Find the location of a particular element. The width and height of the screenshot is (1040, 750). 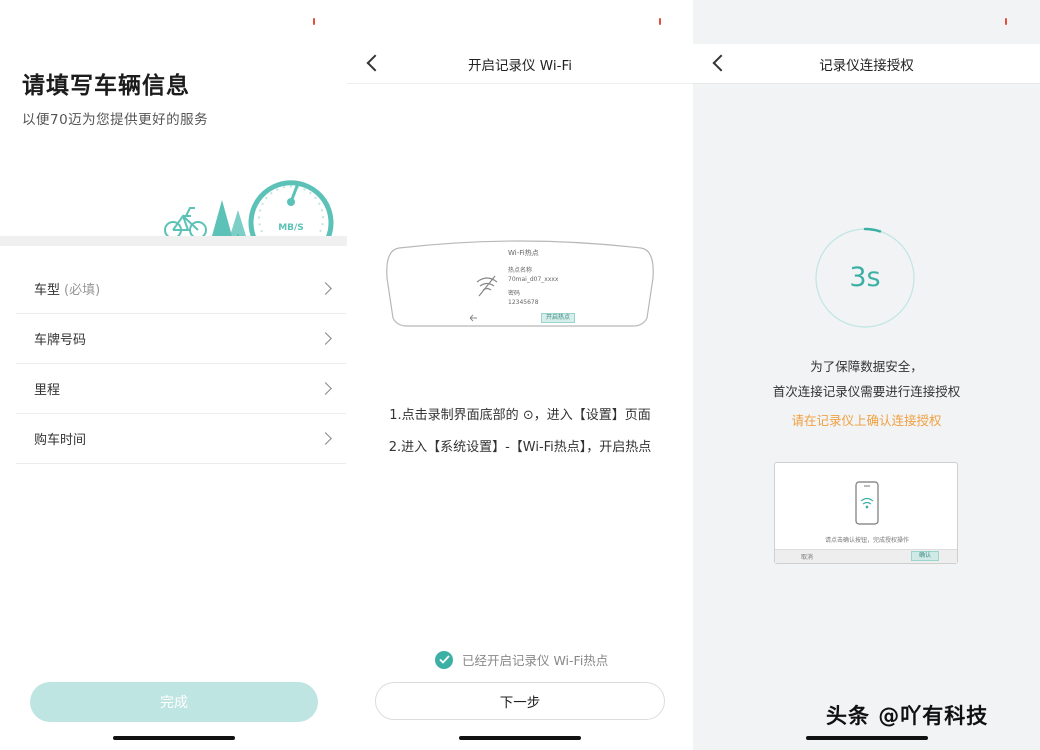

row-label: 车型 (必填) is located at coordinates (67, 290).